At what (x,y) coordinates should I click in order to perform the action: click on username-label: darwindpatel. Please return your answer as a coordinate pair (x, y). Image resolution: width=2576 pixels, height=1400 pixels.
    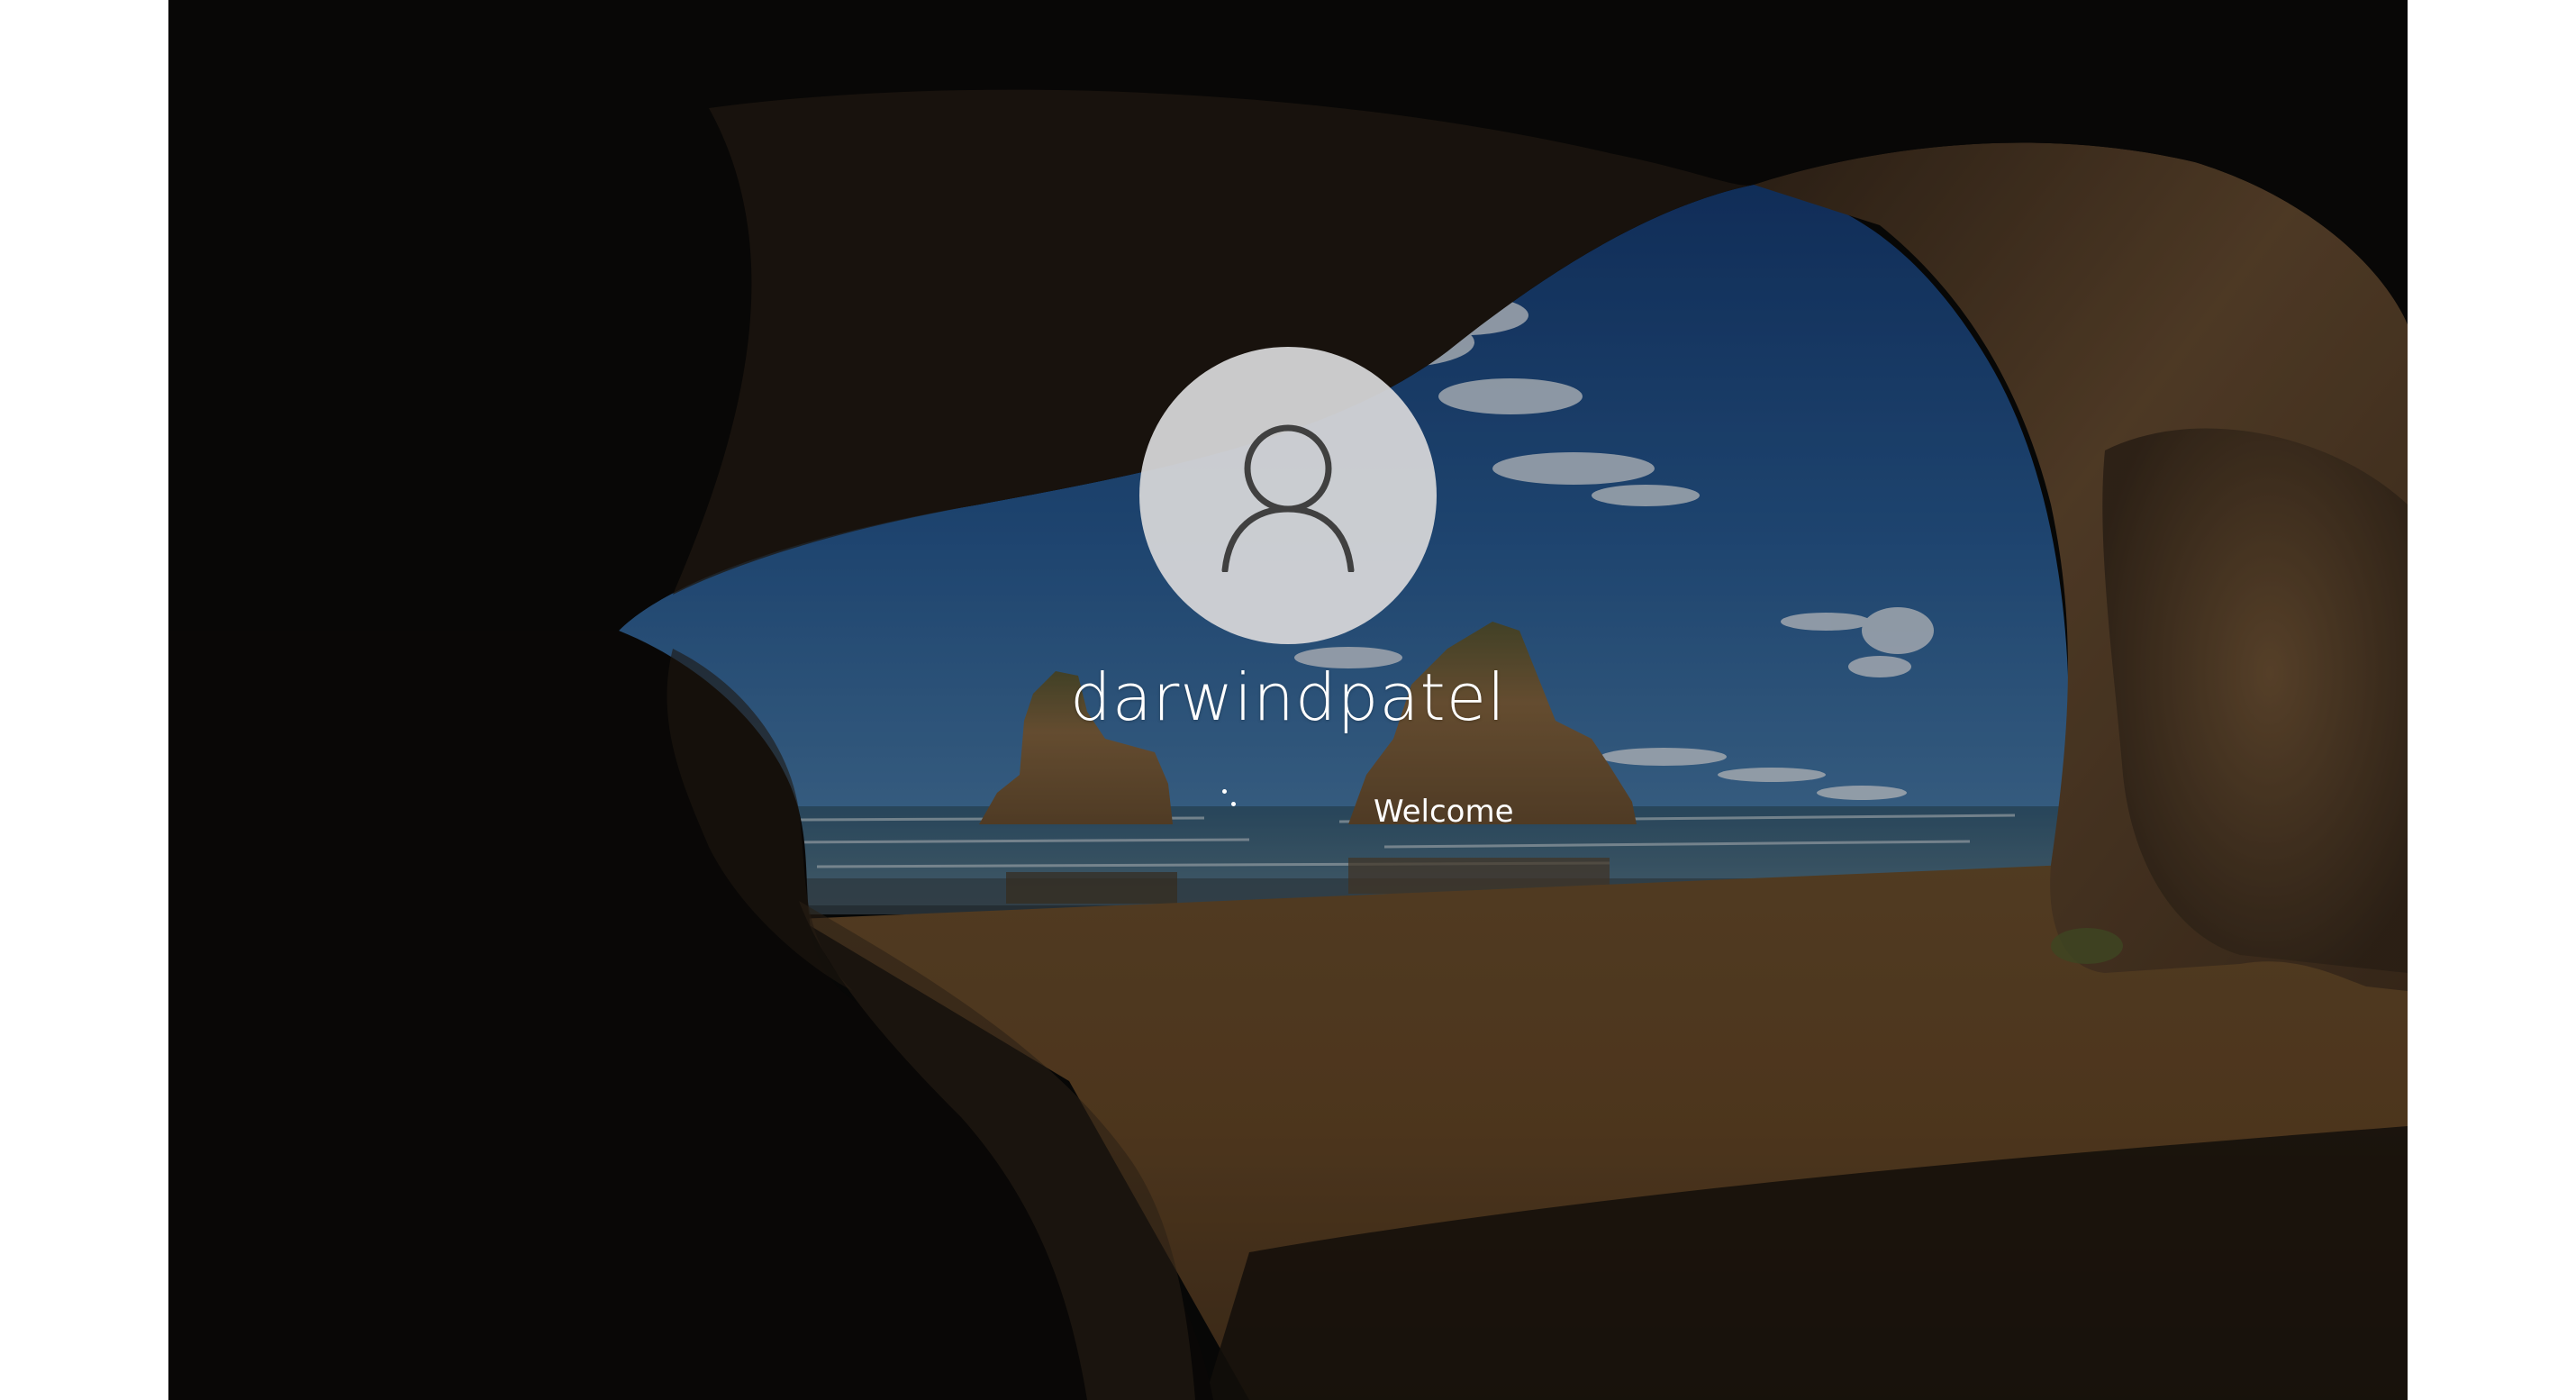
    Looking at the image, I should click on (1287, 697).